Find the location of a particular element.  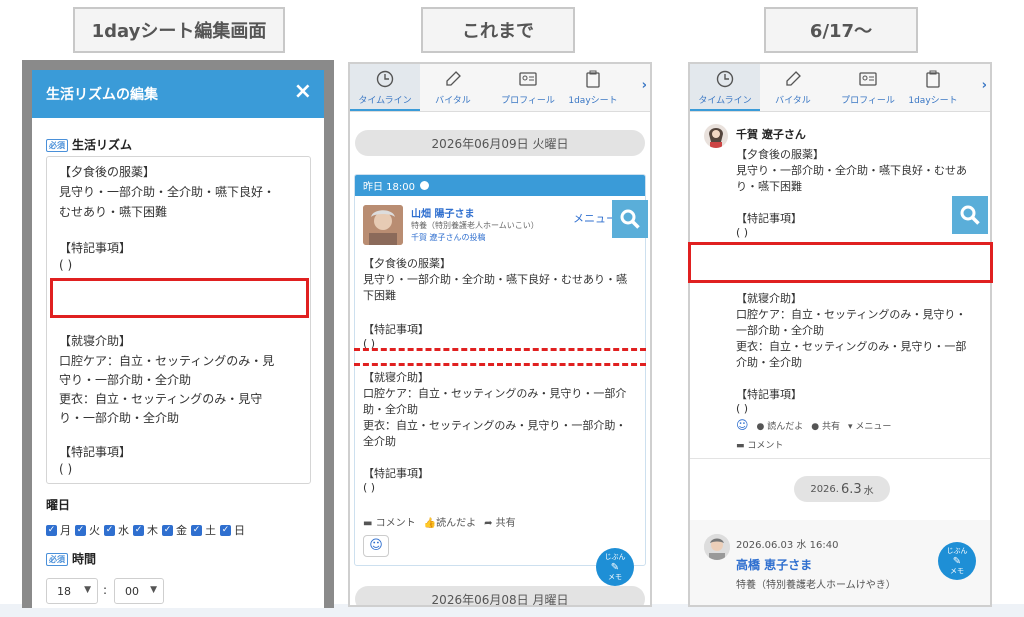

day-label: 土 is located at coordinates (210, 530).